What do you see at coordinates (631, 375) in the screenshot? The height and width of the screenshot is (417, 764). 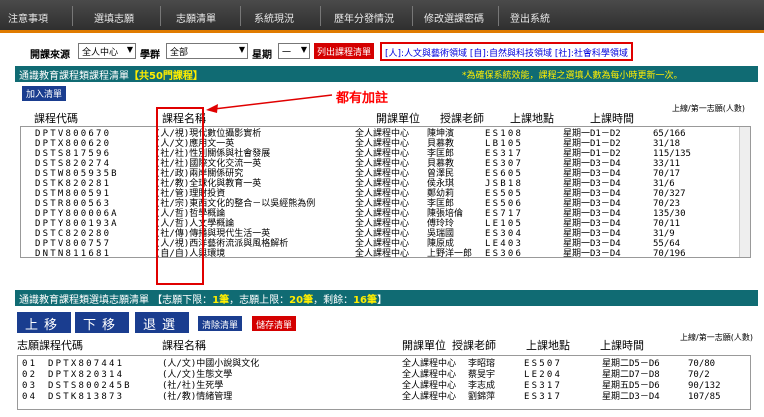 I see `wish-time: 星期二D7－D8` at bounding box center [631, 375].